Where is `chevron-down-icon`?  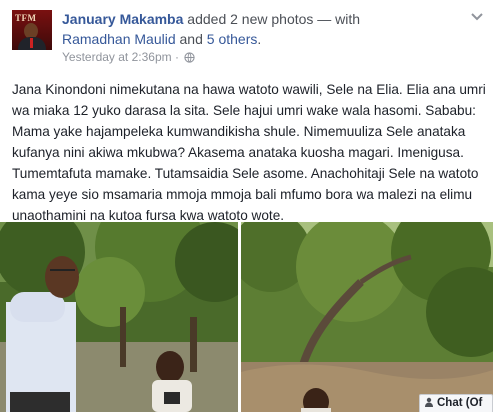
chevron-down-icon is located at coordinates (477, 17).